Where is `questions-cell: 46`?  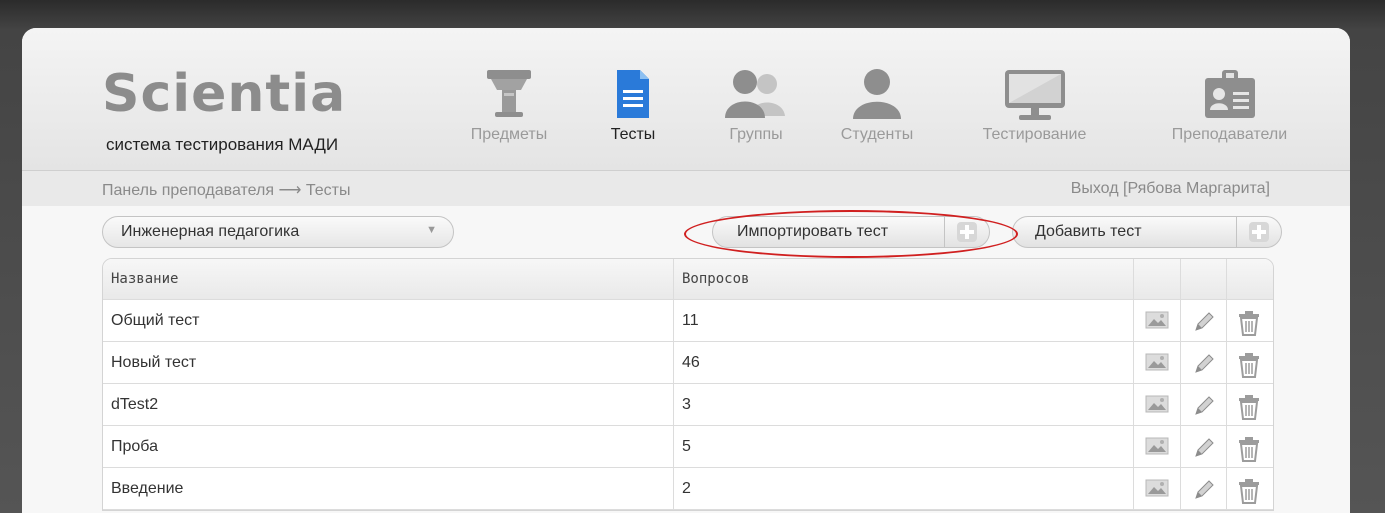 questions-cell: 46 is located at coordinates (904, 362).